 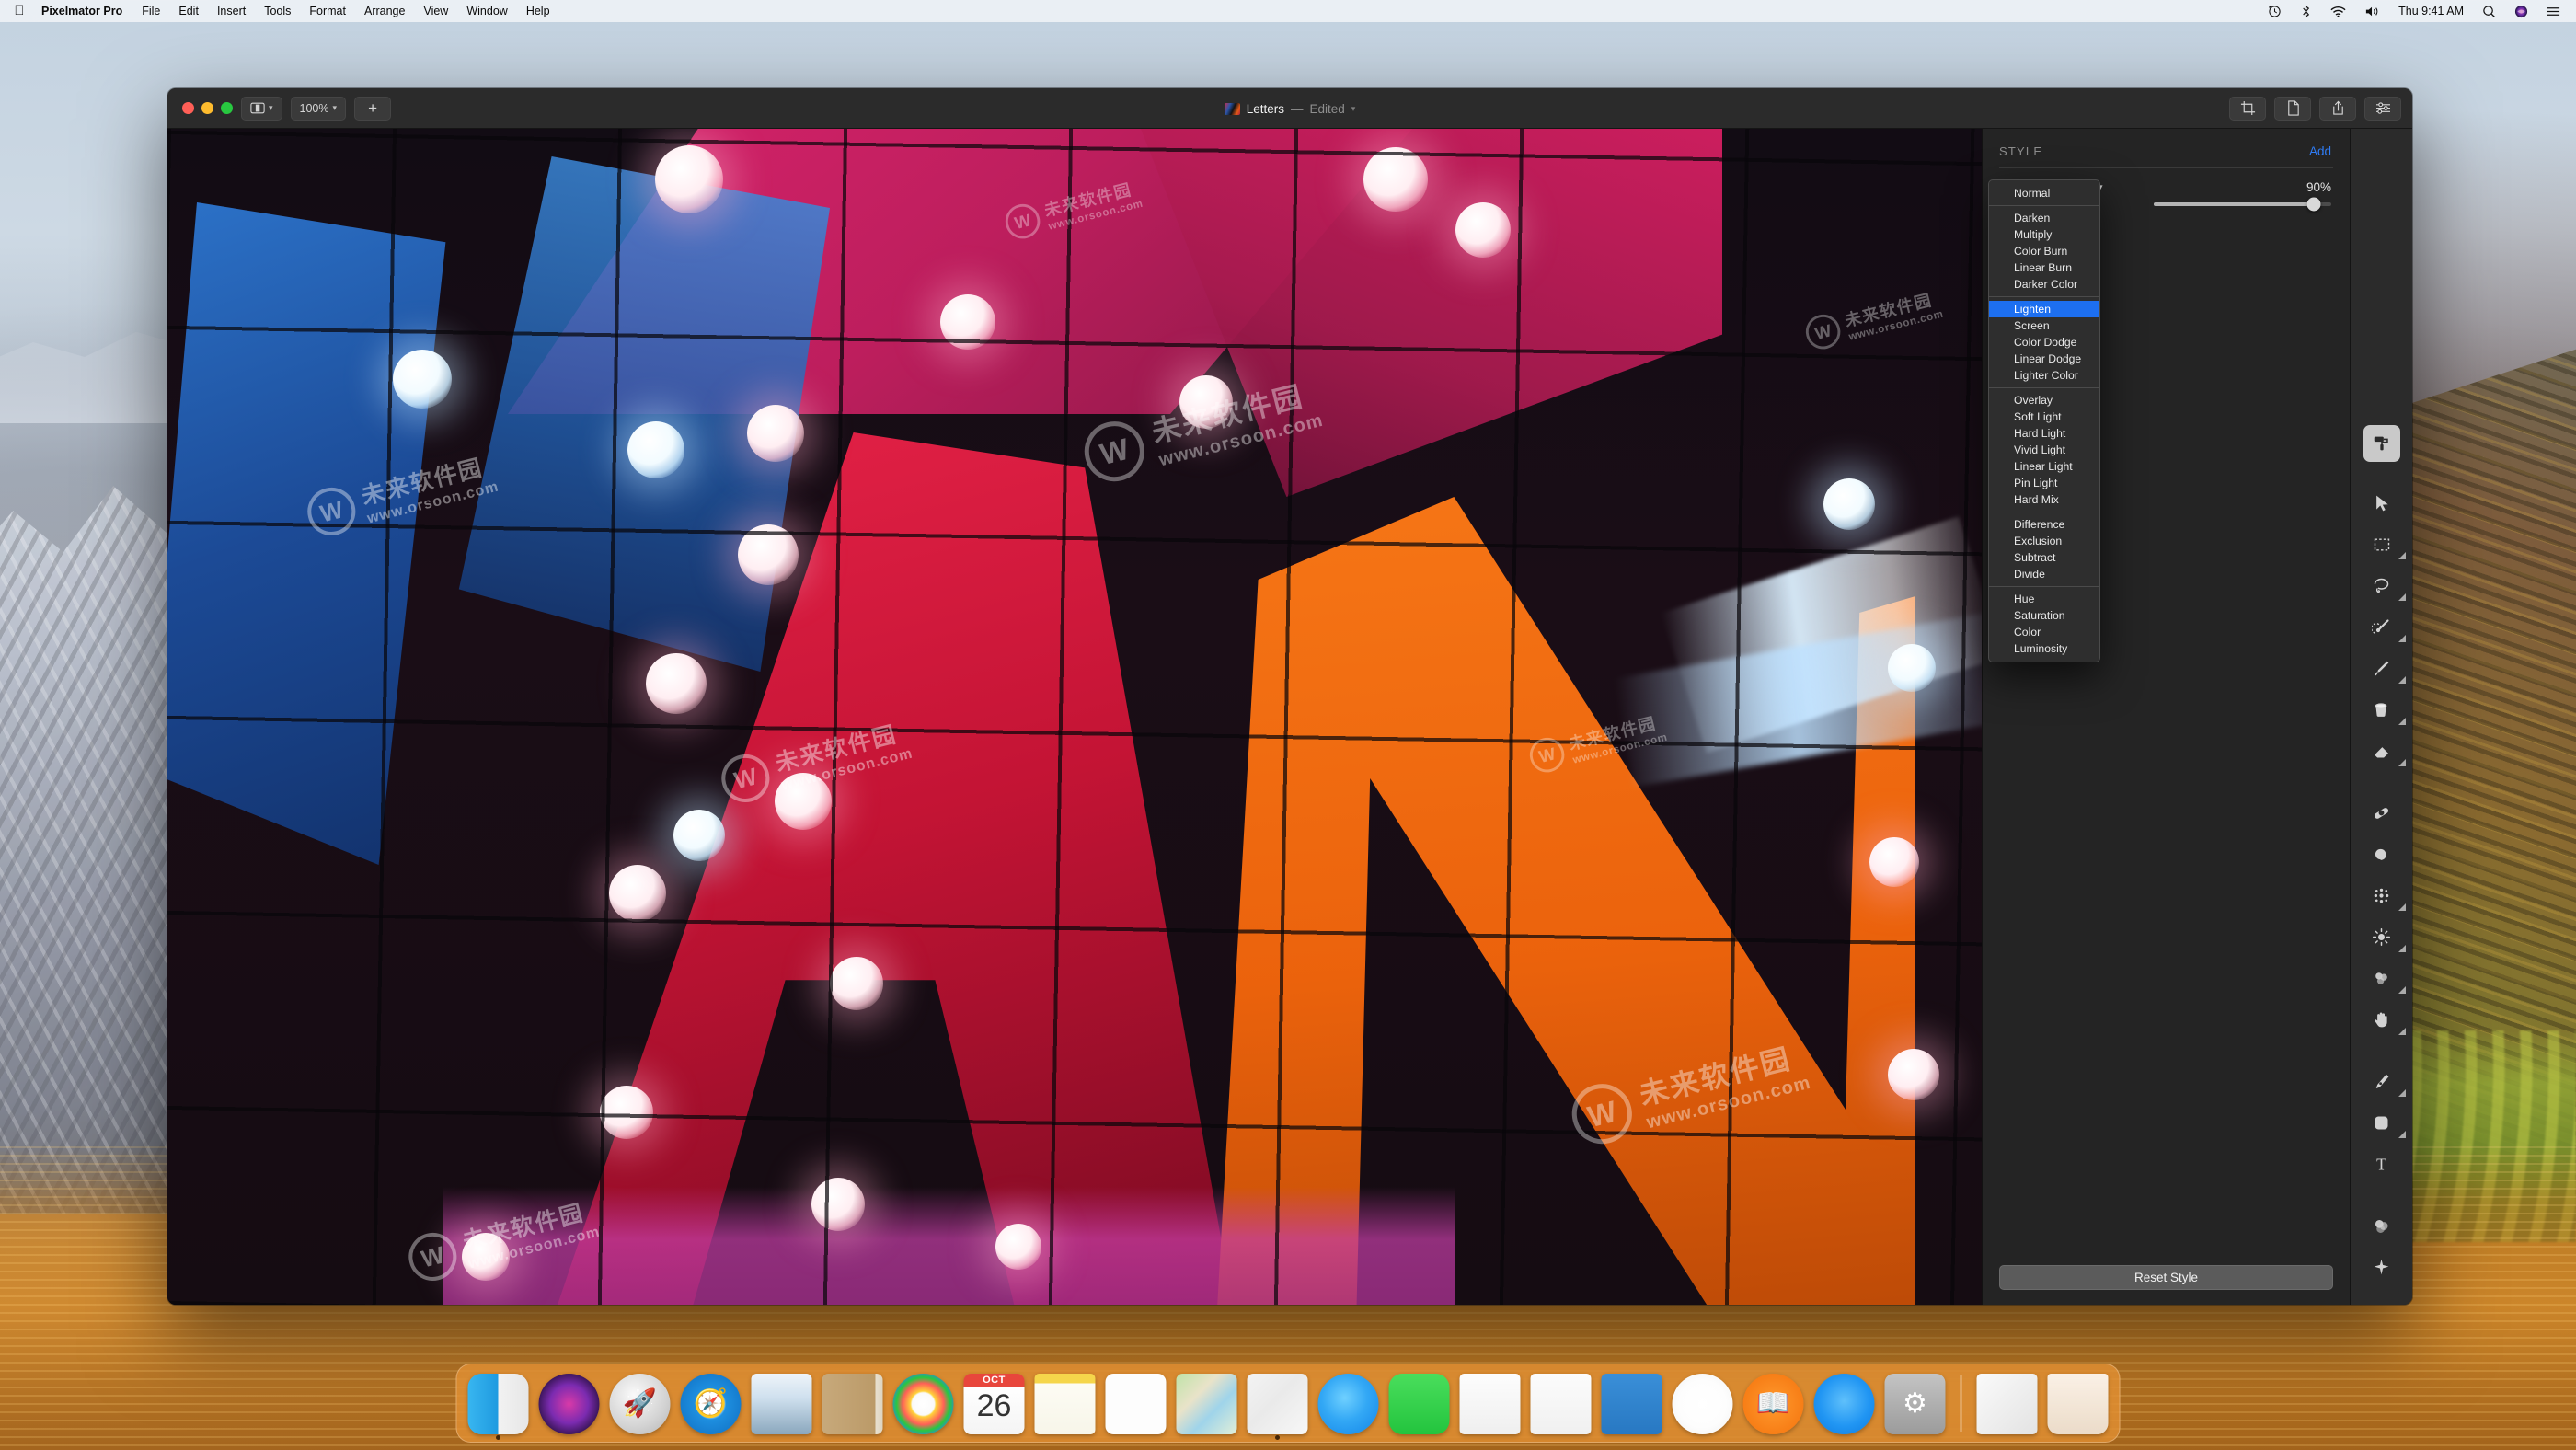 What do you see at coordinates (2044, 616) in the screenshot?
I see `blend-mode-saturation: Saturation` at bounding box center [2044, 616].